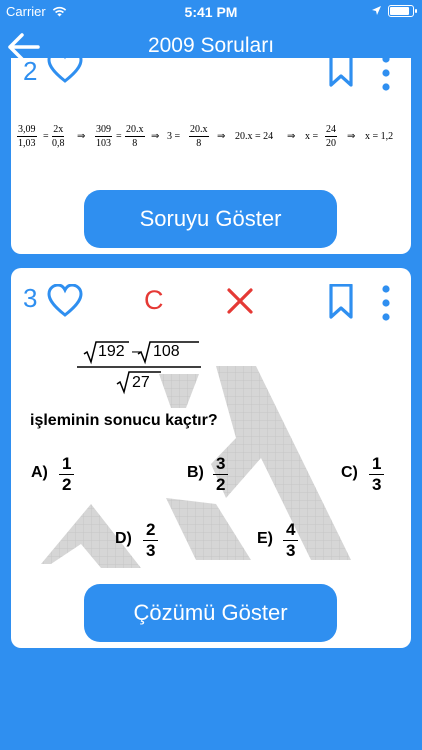 This screenshot has height=750, width=422. I want to click on numerator: 3,09, so click(27, 130).